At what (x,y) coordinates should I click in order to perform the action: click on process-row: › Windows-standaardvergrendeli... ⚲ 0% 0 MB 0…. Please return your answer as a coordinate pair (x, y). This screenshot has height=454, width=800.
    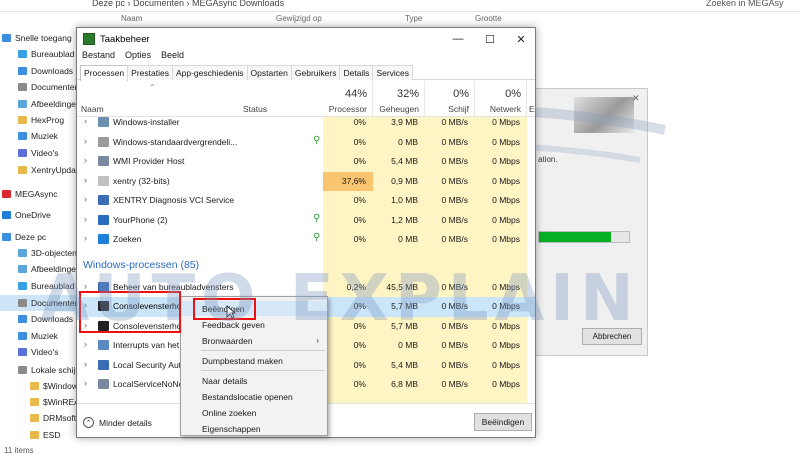
    Looking at the image, I should click on (306, 143).